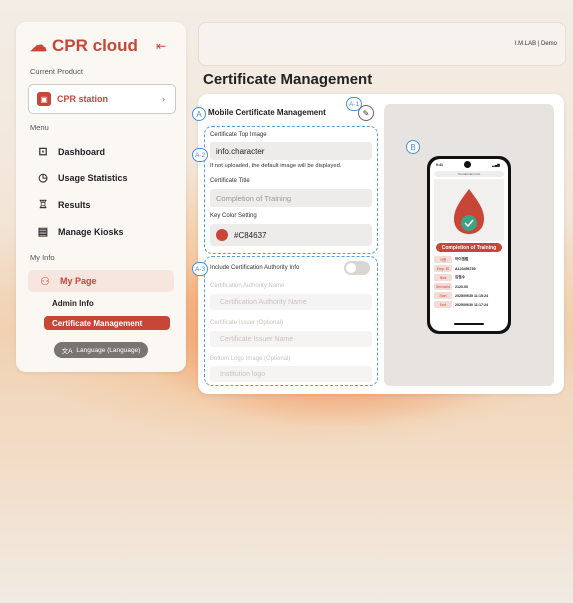  I want to click on info-value: 김철수, so click(460, 277).